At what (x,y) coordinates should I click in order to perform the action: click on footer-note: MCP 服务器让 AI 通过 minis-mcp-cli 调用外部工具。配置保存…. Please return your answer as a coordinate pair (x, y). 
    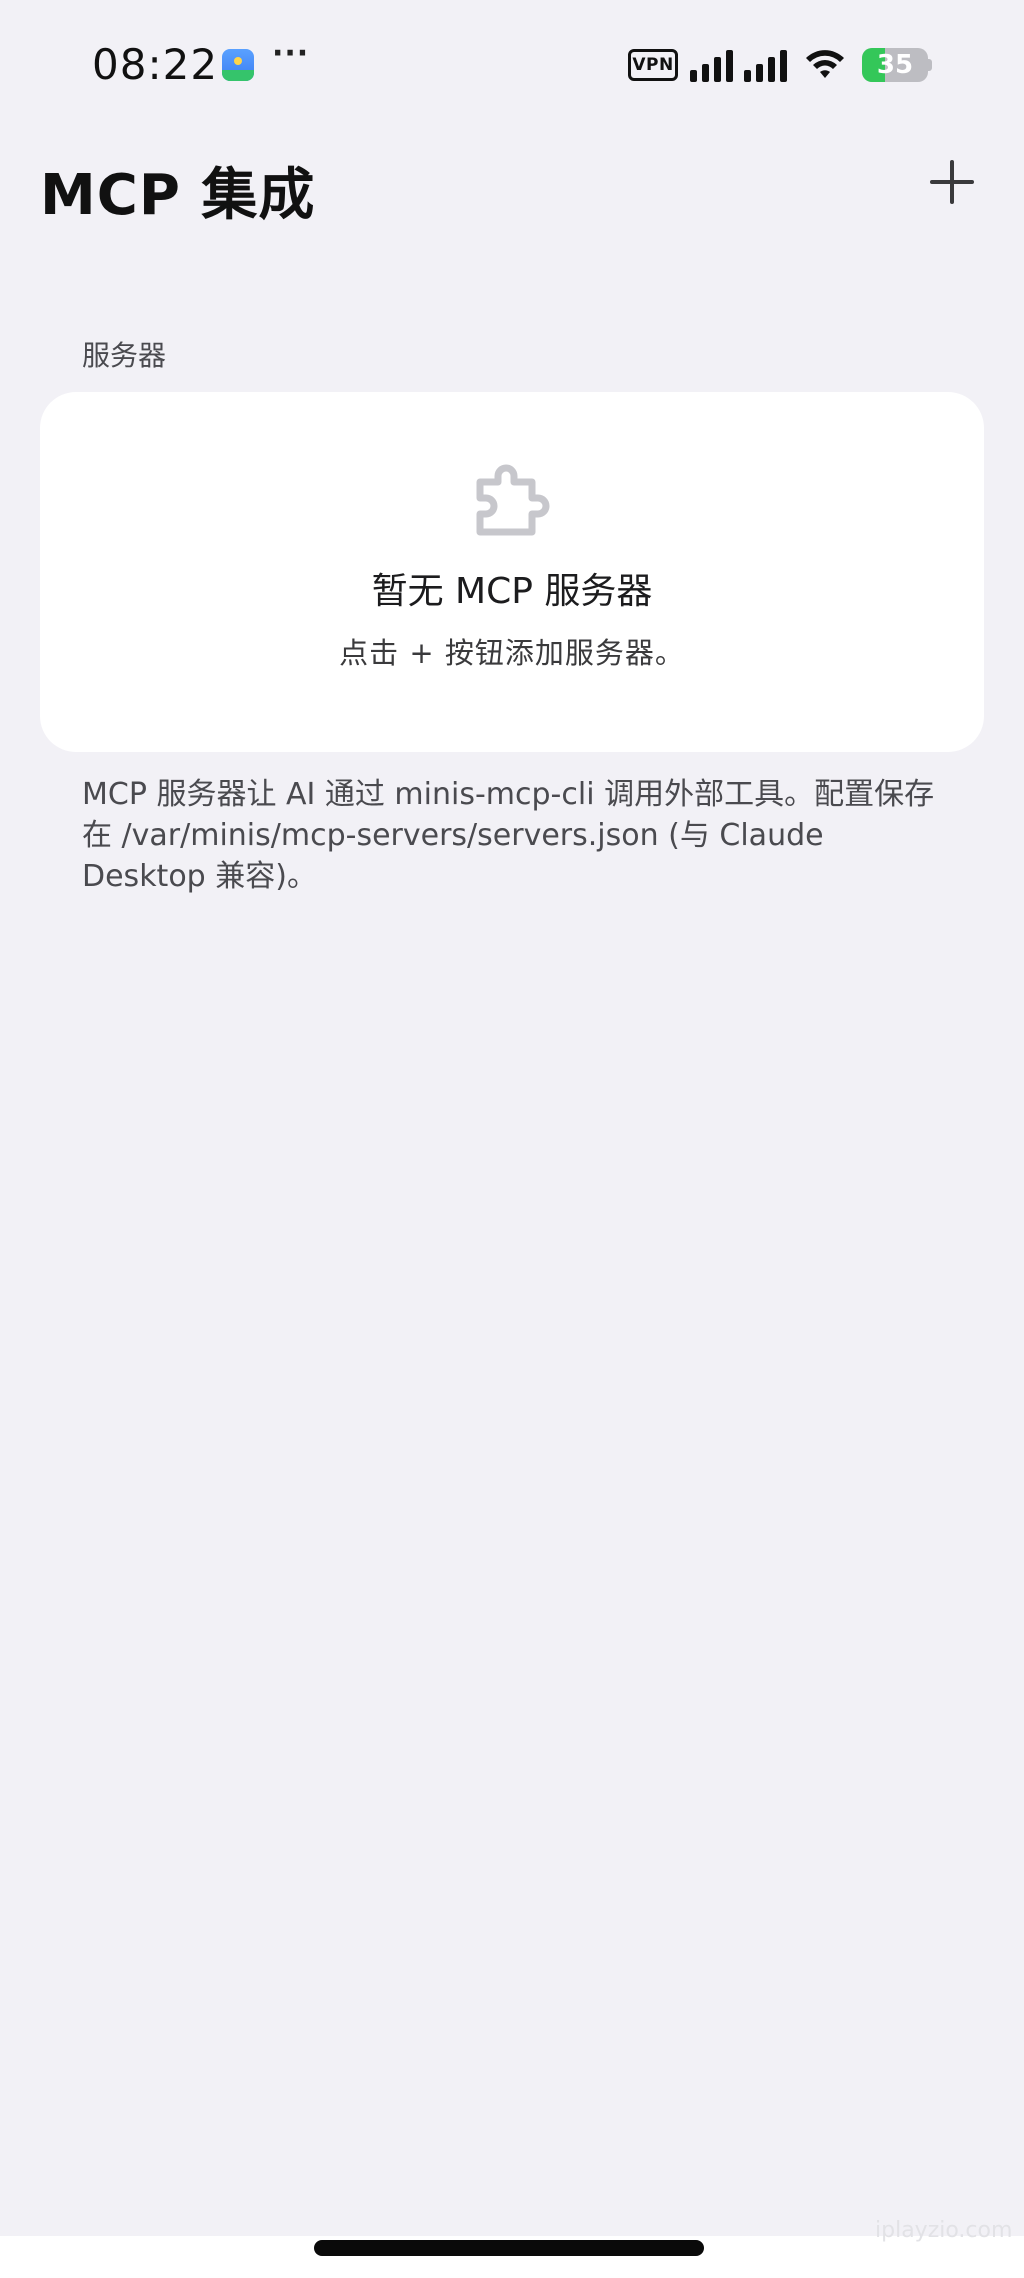
    Looking at the image, I should click on (508, 835).